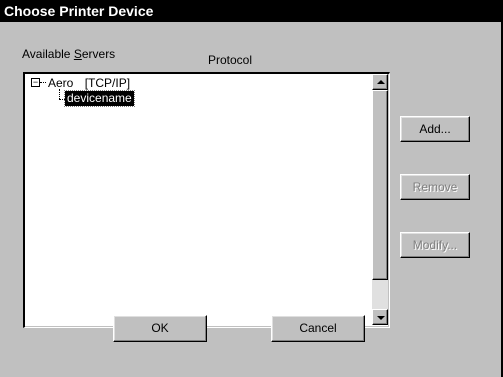 Image resolution: width=503 pixels, height=377 pixels. What do you see at coordinates (35, 82) in the screenshot?
I see `collapse-icon: −` at bounding box center [35, 82].